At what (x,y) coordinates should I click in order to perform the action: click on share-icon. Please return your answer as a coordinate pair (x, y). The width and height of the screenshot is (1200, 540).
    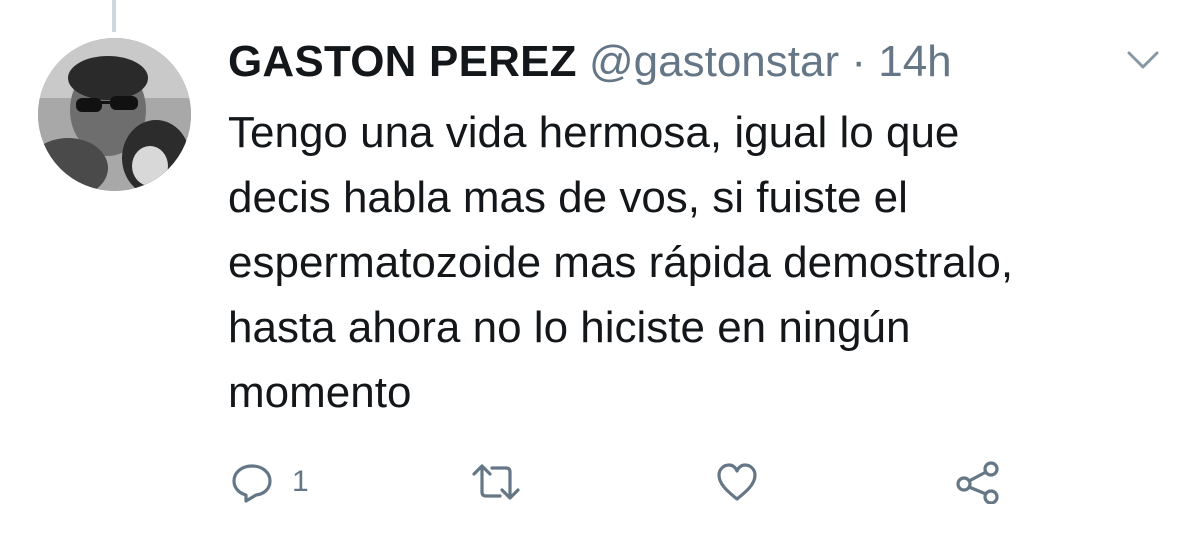
    Looking at the image, I should click on (977, 482).